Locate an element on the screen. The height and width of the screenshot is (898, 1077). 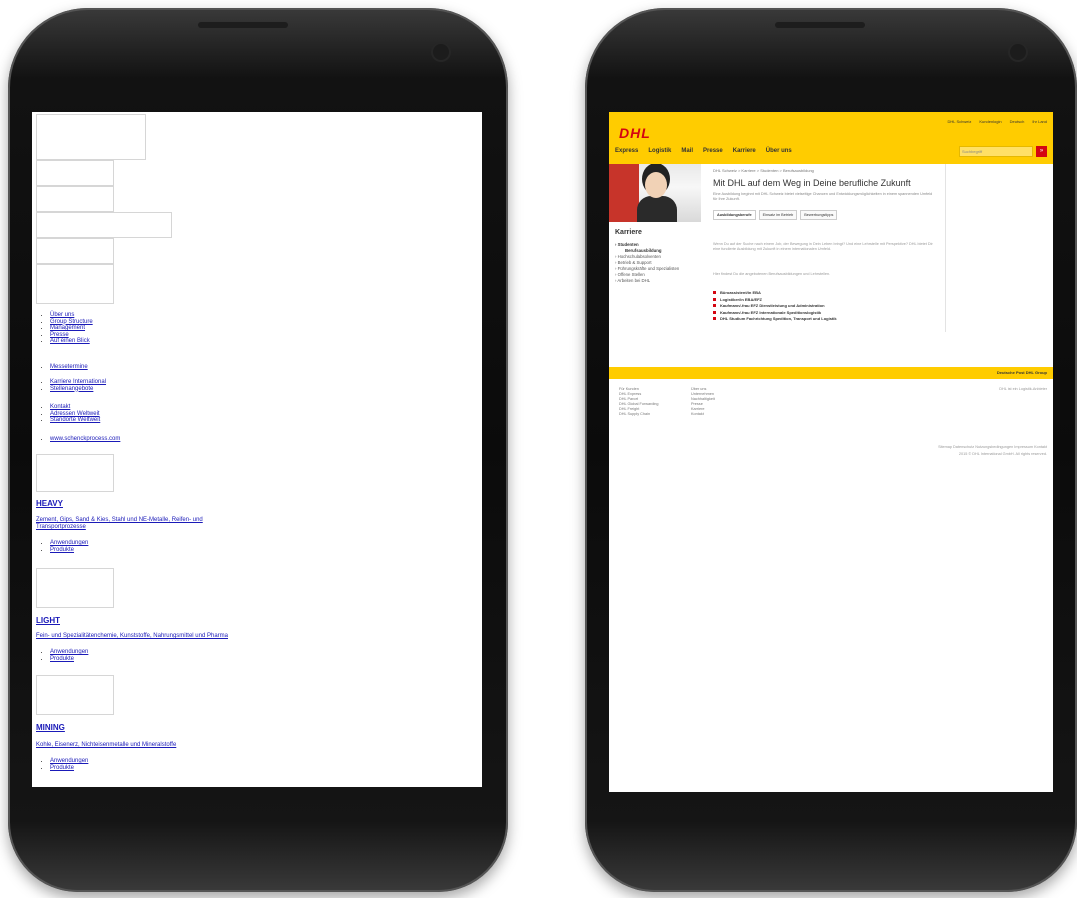
search-input: Suchbegriff is located at coordinates (996, 151).